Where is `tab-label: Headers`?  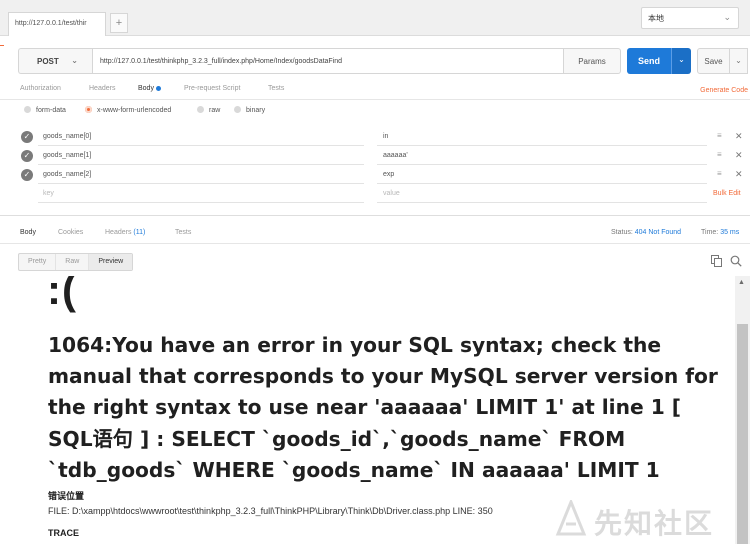 tab-label: Headers is located at coordinates (118, 232).